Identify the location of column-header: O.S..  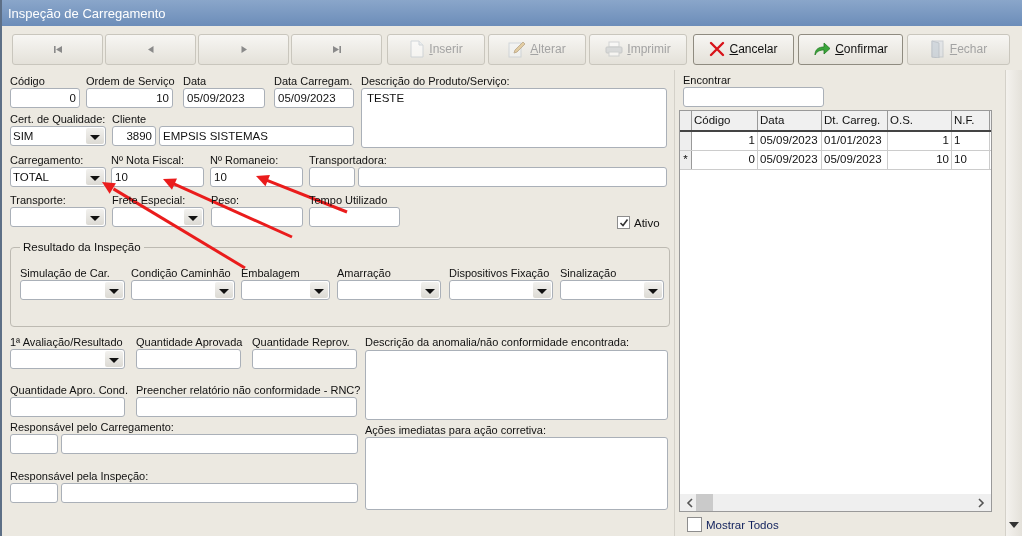
(920, 120).